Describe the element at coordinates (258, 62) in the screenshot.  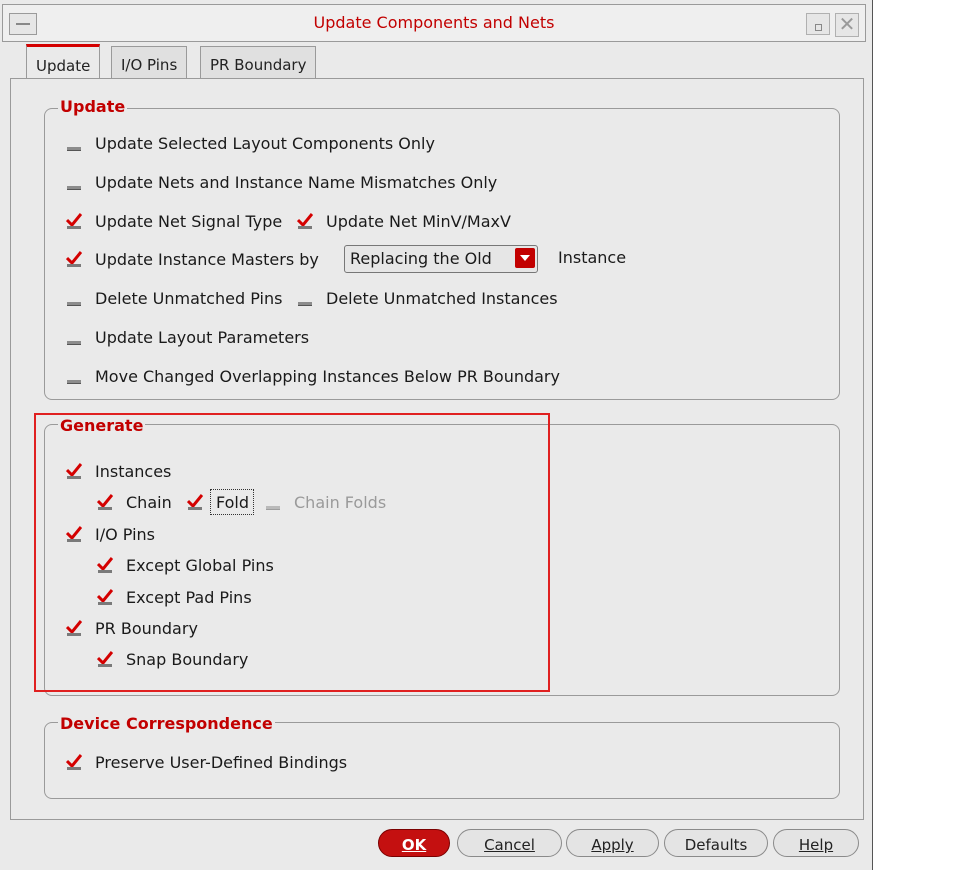
I see `tab-pr-boundary: PR Boundary` at that location.